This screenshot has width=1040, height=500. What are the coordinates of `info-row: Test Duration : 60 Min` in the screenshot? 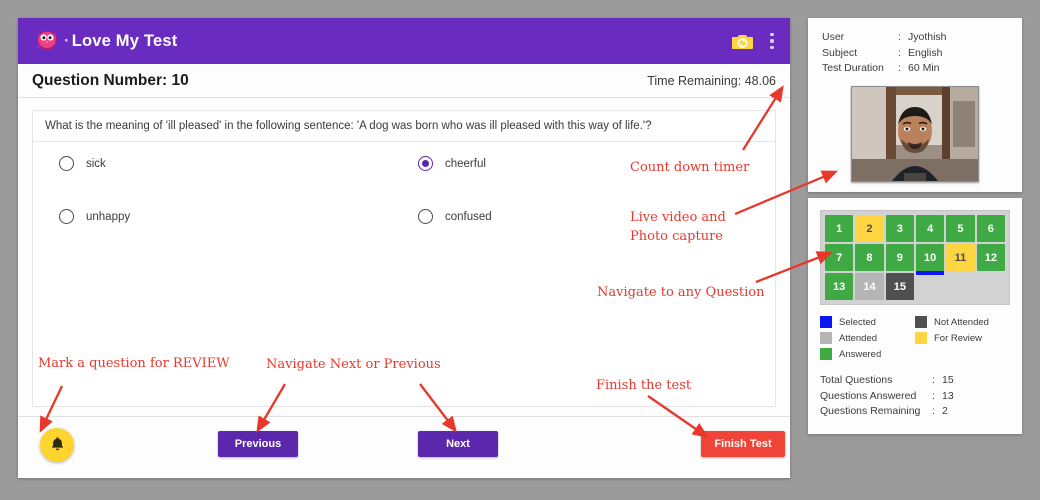 It's located at (915, 69).